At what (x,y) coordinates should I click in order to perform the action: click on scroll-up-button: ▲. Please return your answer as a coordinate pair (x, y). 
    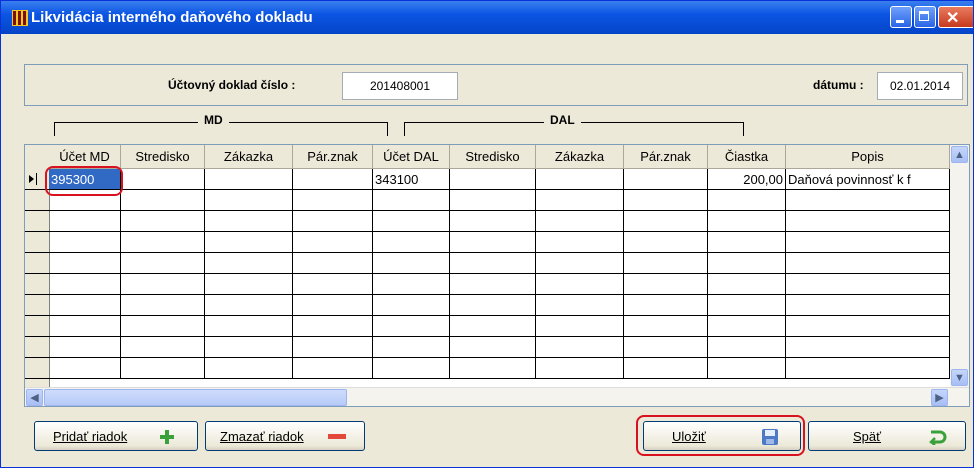
    Looking at the image, I should click on (959, 154).